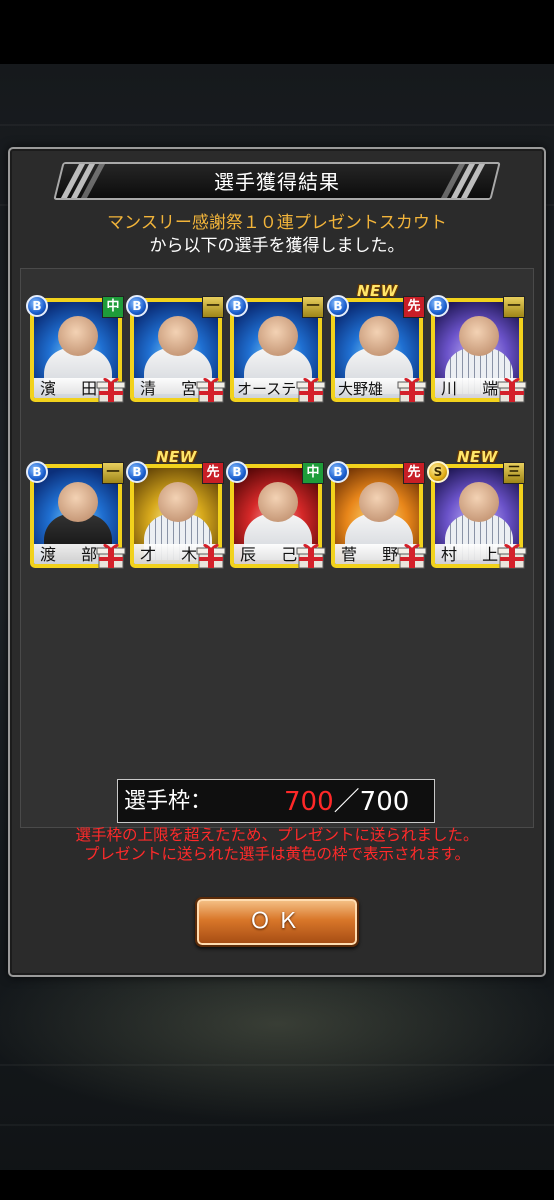  What do you see at coordinates (277, 32) in the screenshot?
I see `status-bar` at bounding box center [277, 32].